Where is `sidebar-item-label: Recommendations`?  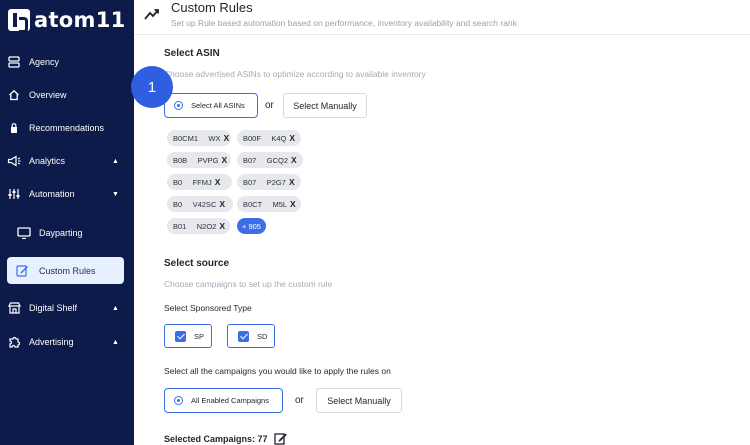 sidebar-item-label: Recommendations is located at coordinates (67, 128).